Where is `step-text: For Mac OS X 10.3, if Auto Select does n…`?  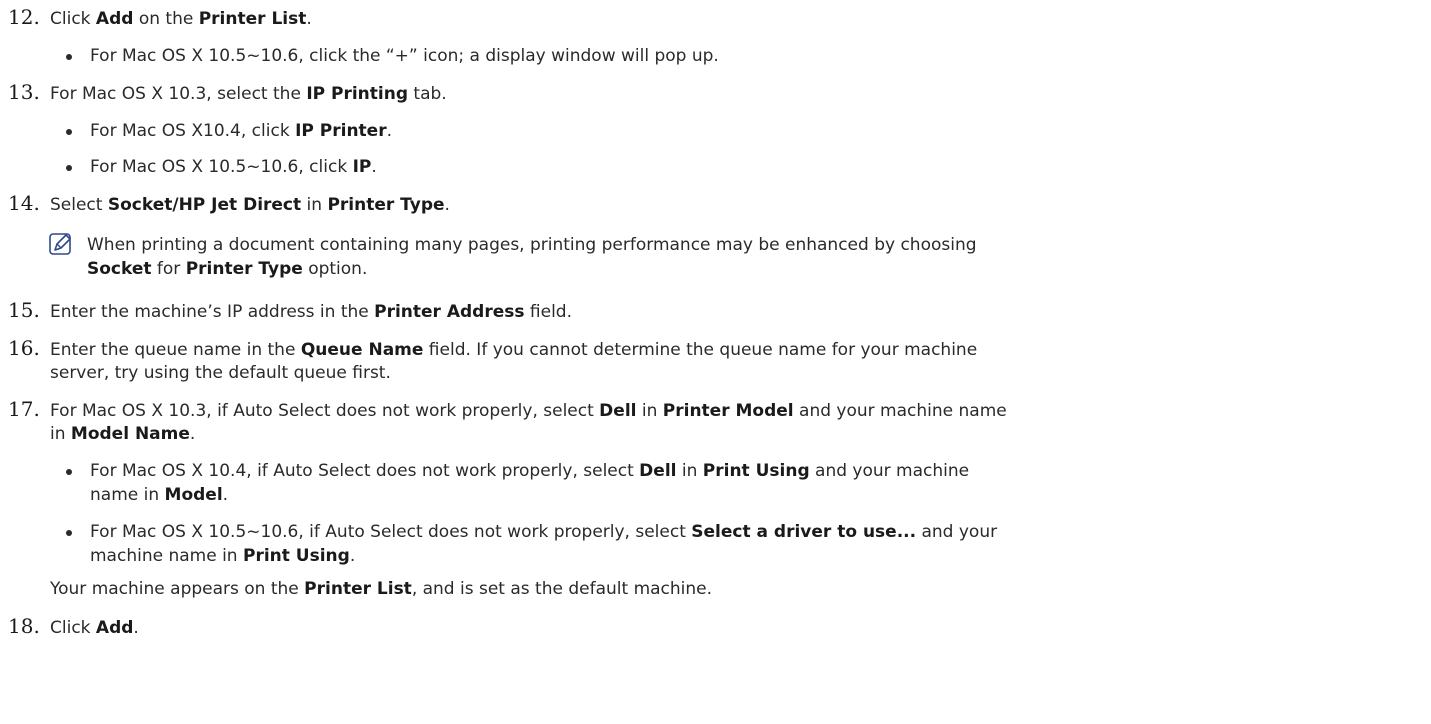 step-text: For Mac OS X 10.3, if Auto Select does n… is located at coordinates (528, 411).